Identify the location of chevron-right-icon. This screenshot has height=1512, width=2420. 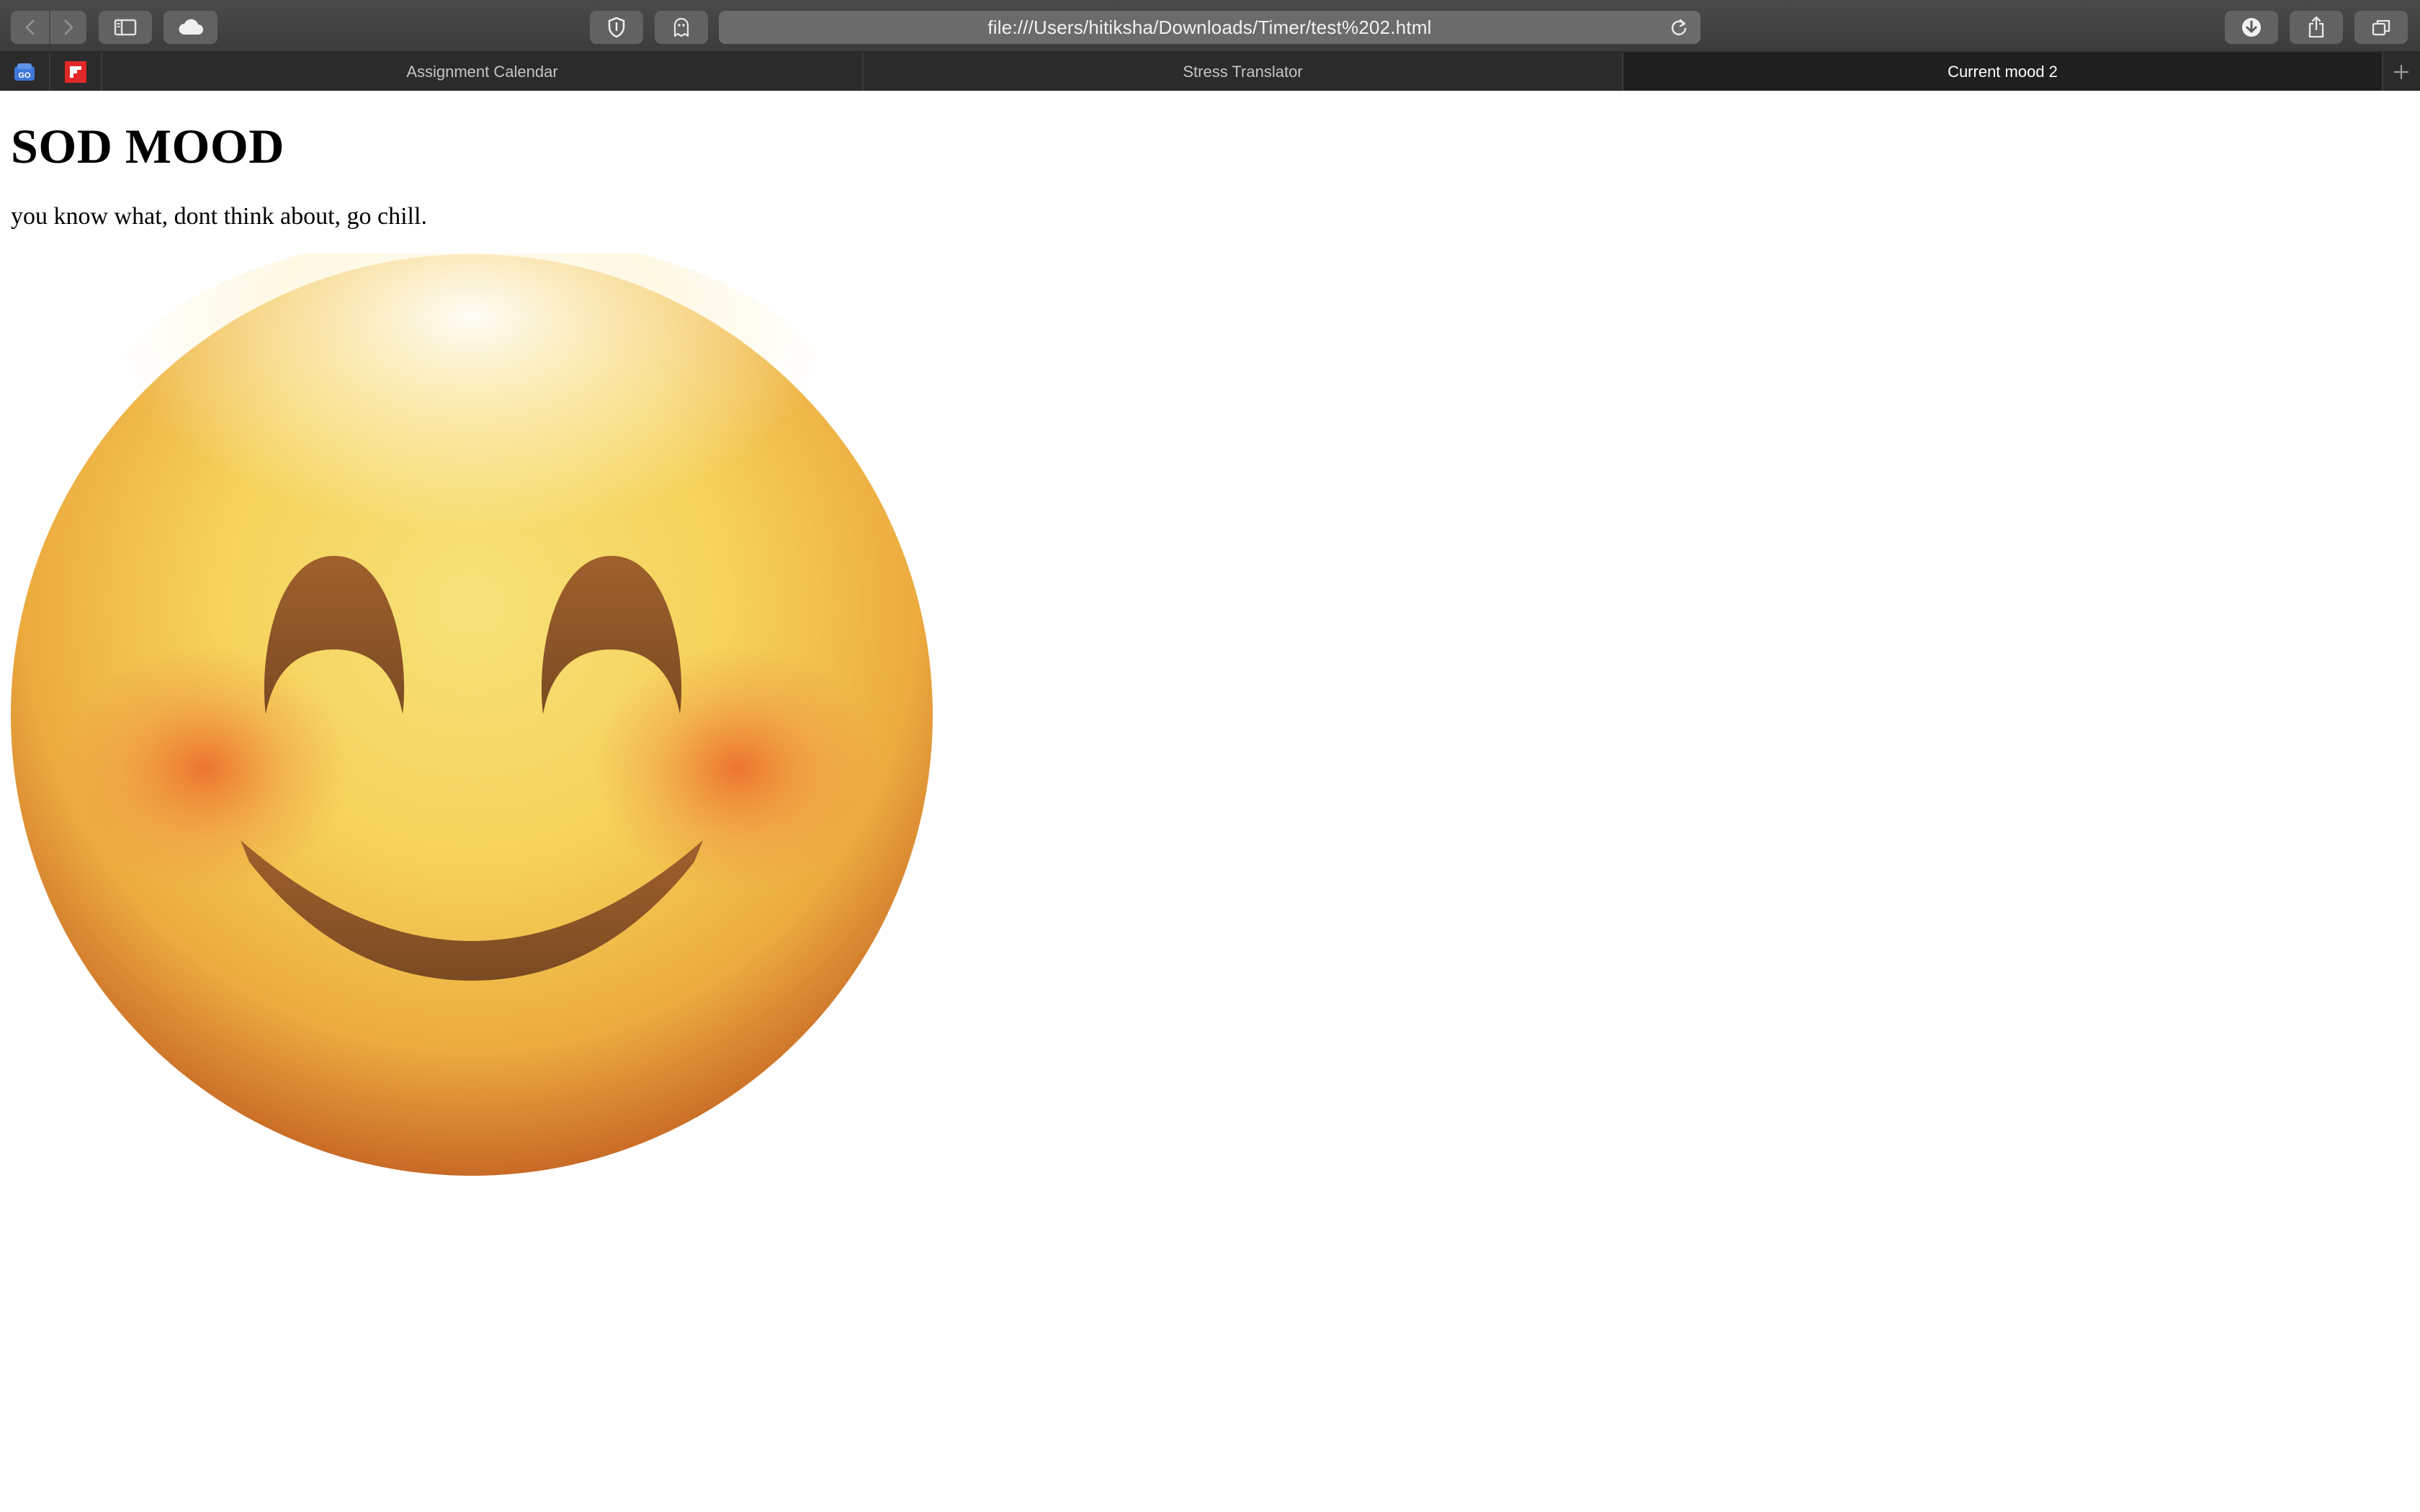
(68, 27).